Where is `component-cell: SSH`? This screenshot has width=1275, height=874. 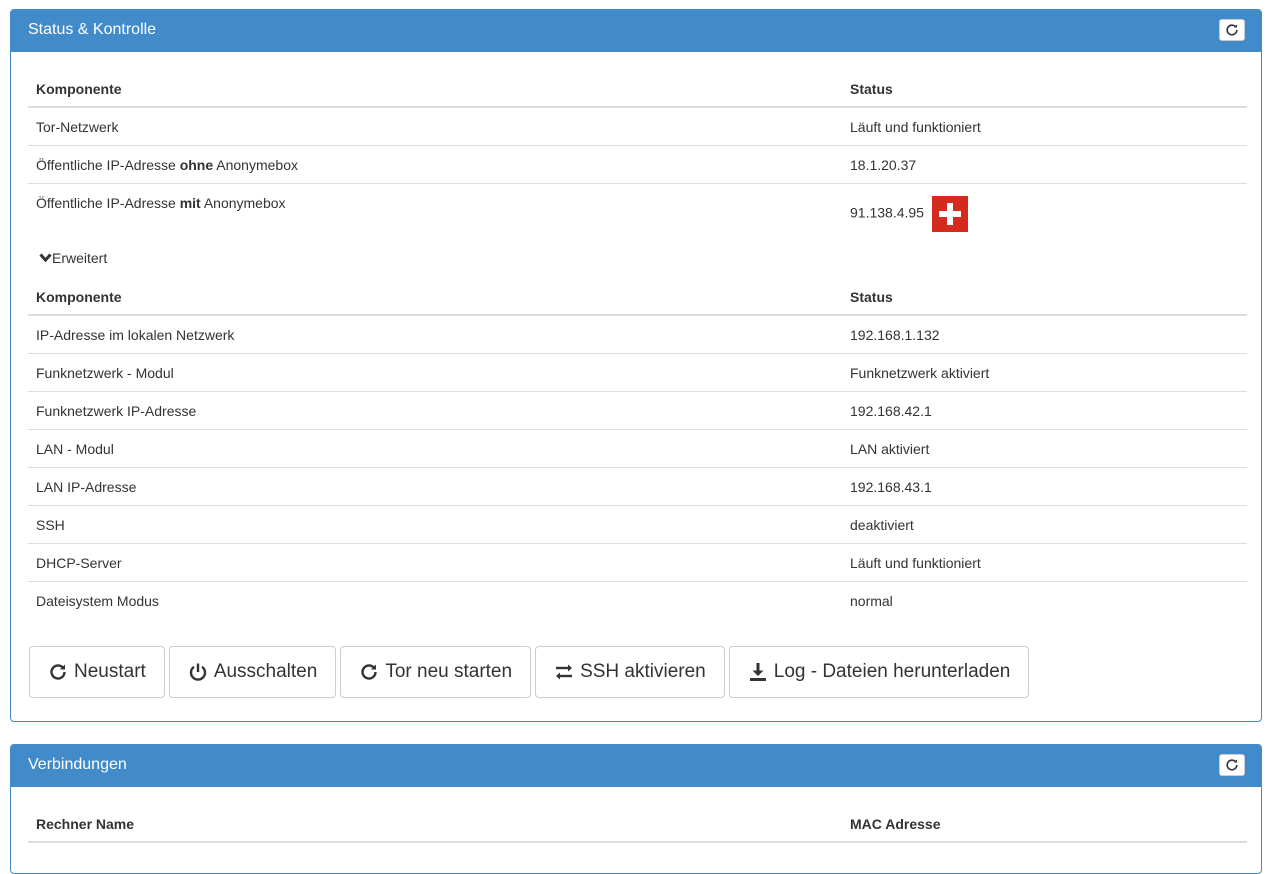
component-cell: SSH is located at coordinates (435, 524).